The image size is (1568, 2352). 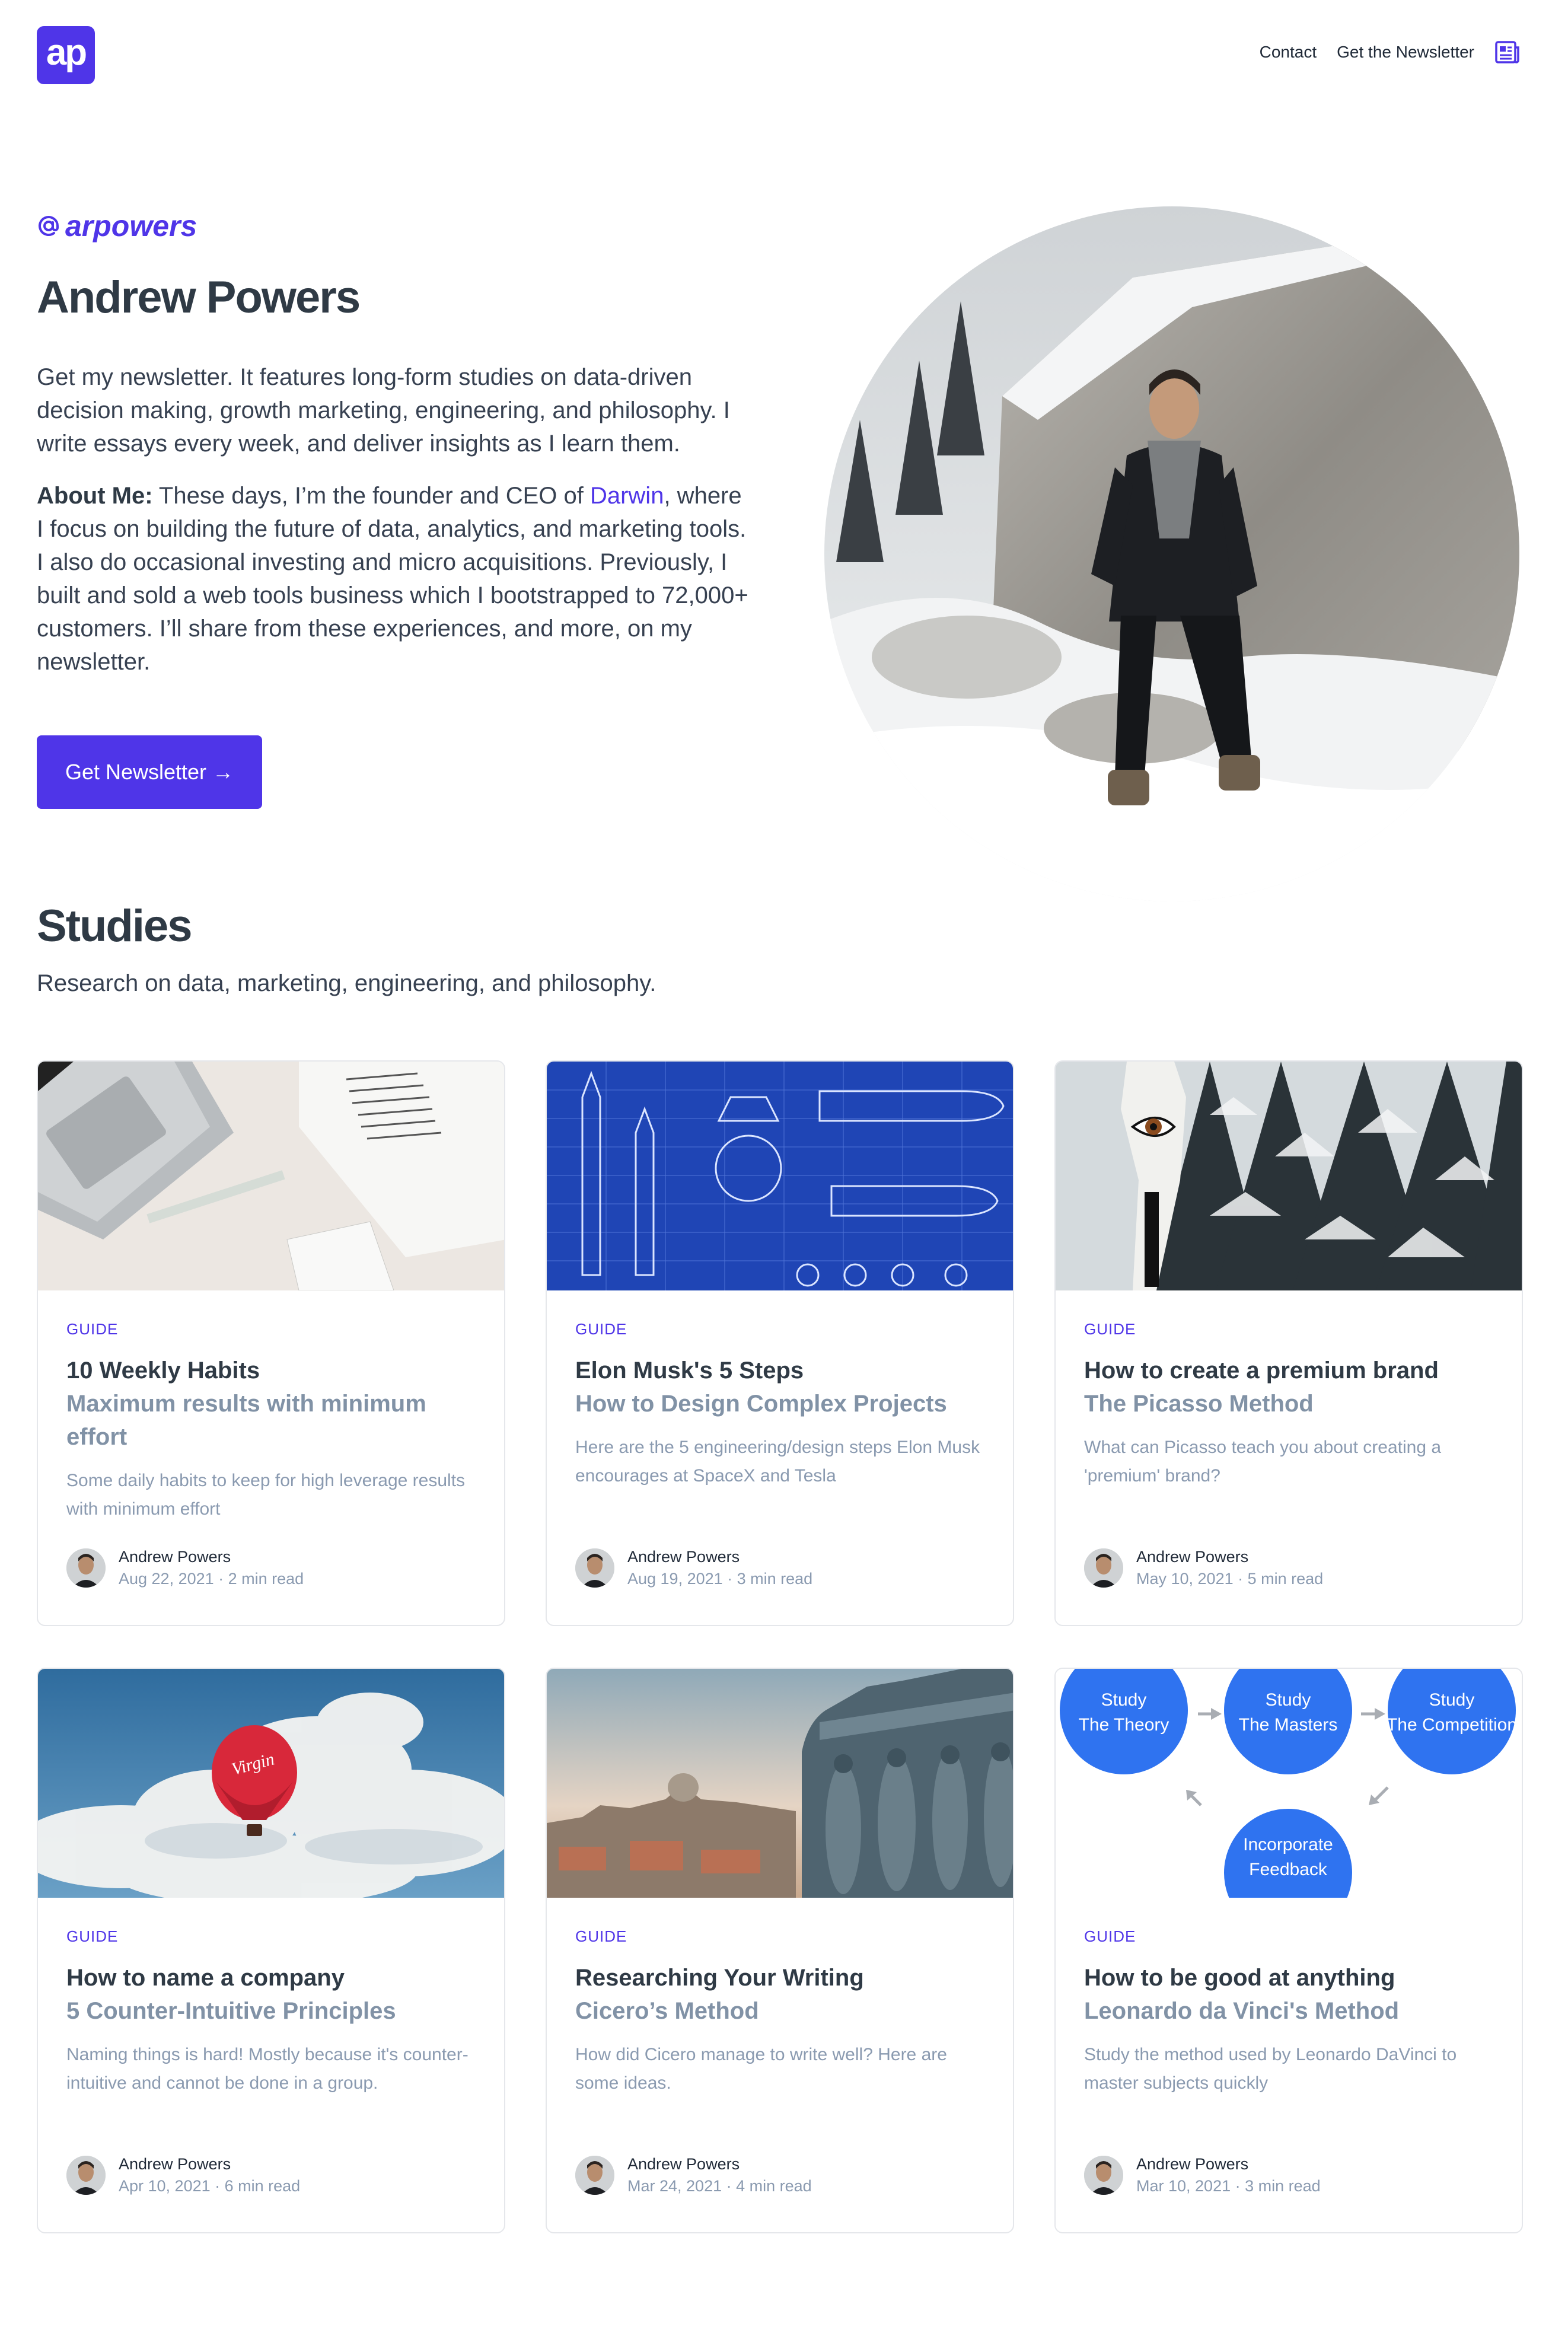 I want to click on card-image-picasso, so click(x=1289, y=1176).